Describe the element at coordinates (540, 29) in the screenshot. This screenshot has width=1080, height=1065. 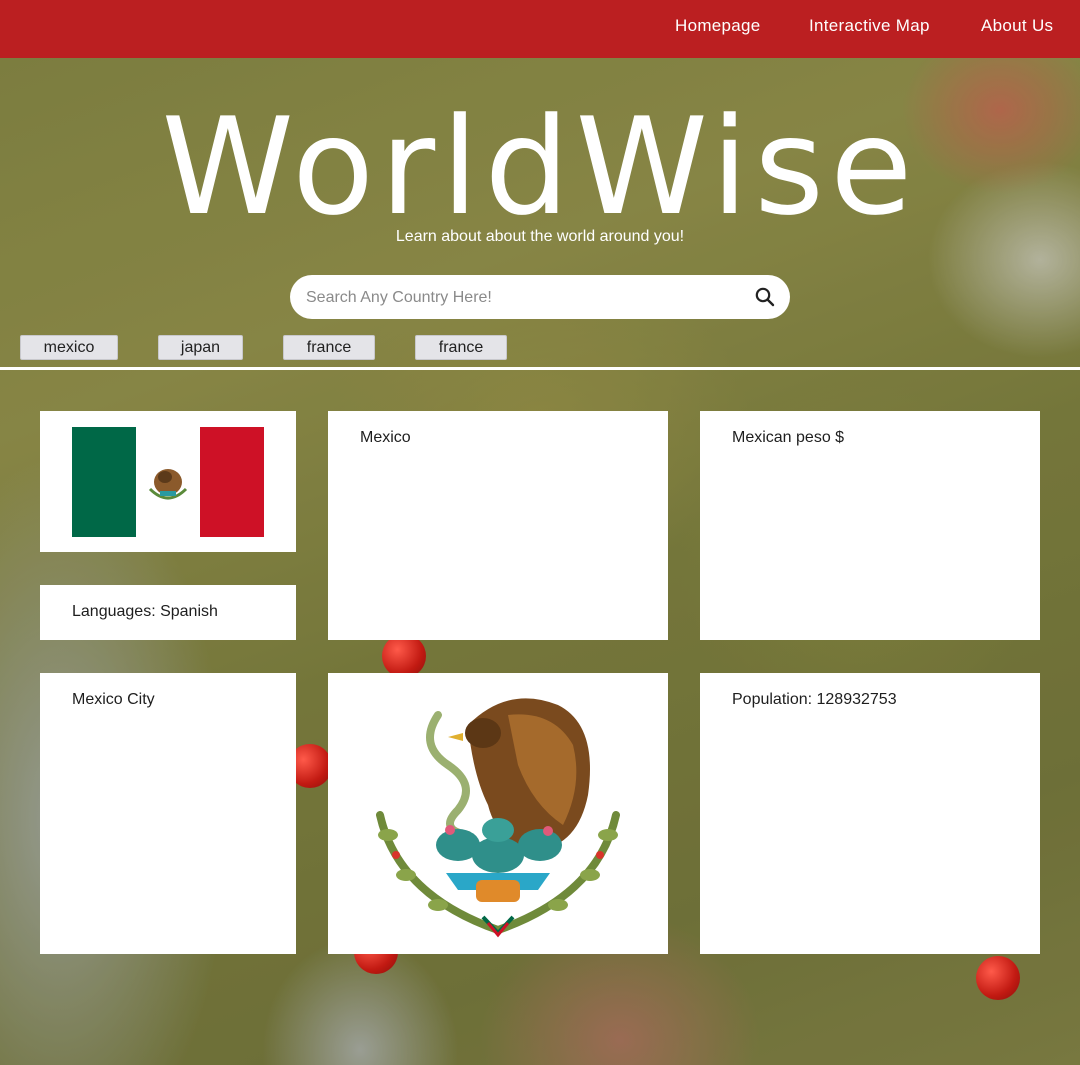
I see `top-nav-bar: Homepage Interactive Map About Us` at that location.